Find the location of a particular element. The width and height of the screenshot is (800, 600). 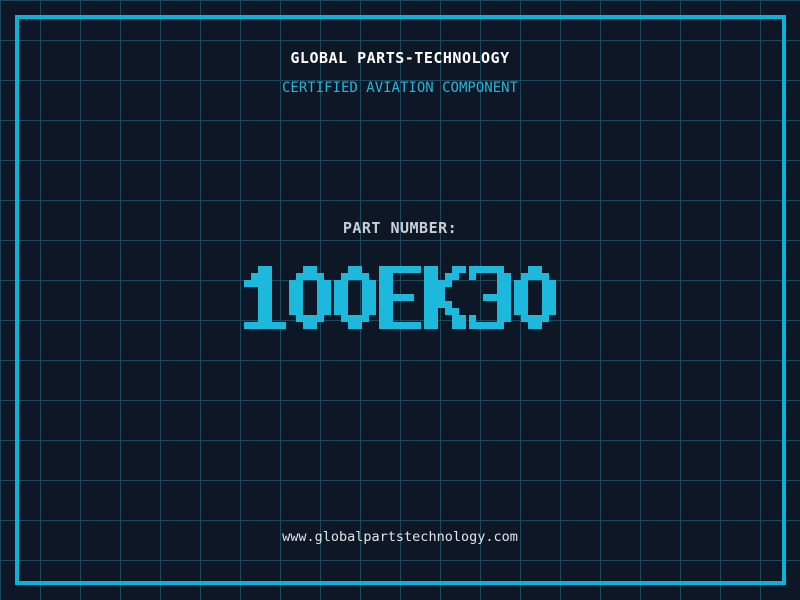

website-url: www.globalpartstechnology.com is located at coordinates (400, 537).